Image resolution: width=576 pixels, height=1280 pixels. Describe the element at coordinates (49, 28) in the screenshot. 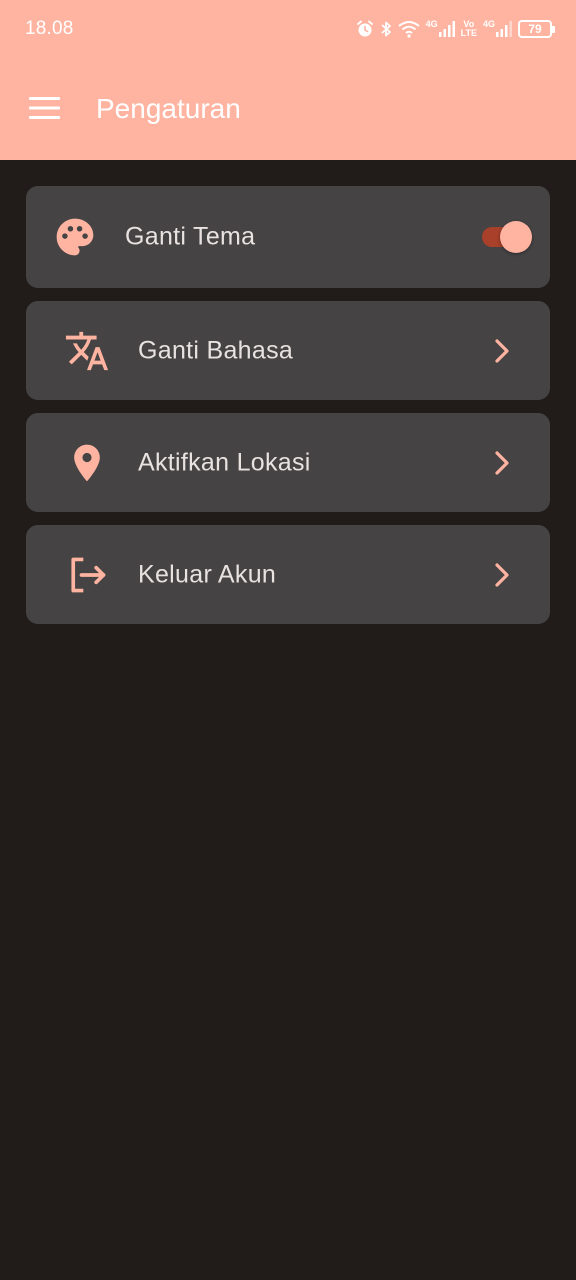

I see `status-time: 18.08` at that location.